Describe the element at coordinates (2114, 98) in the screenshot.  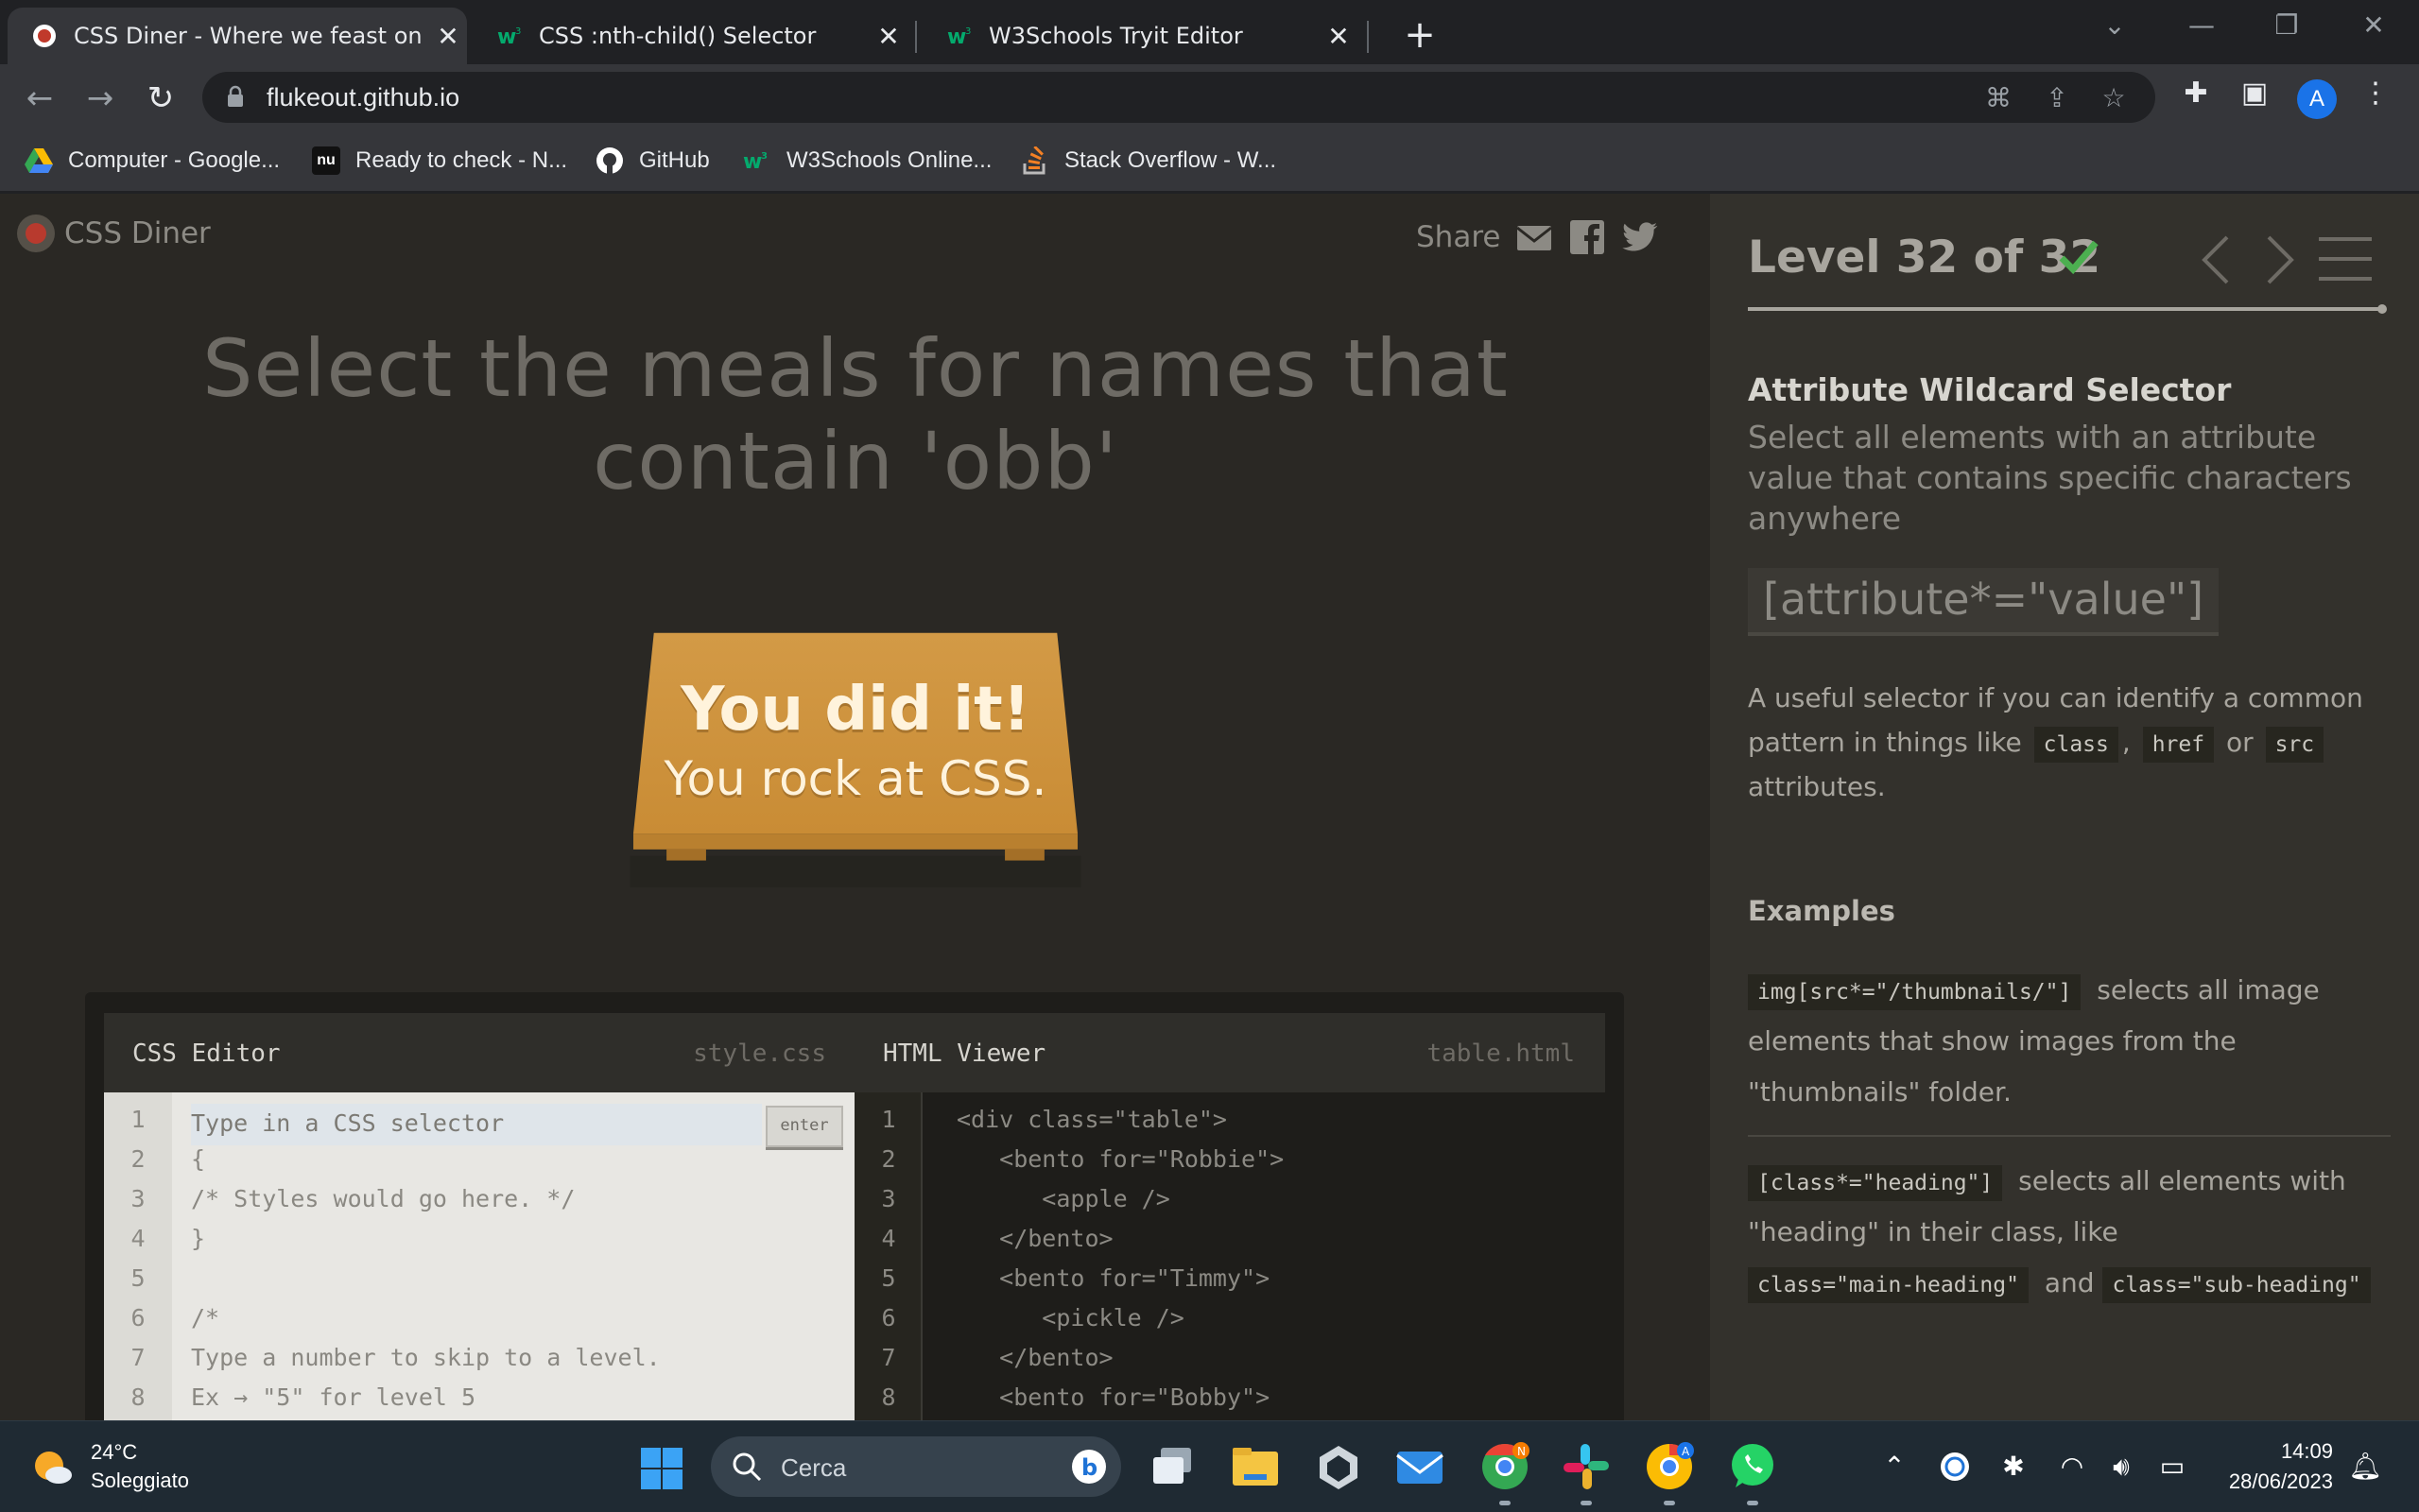
I see `bookmark-star-icon: ☆` at that location.